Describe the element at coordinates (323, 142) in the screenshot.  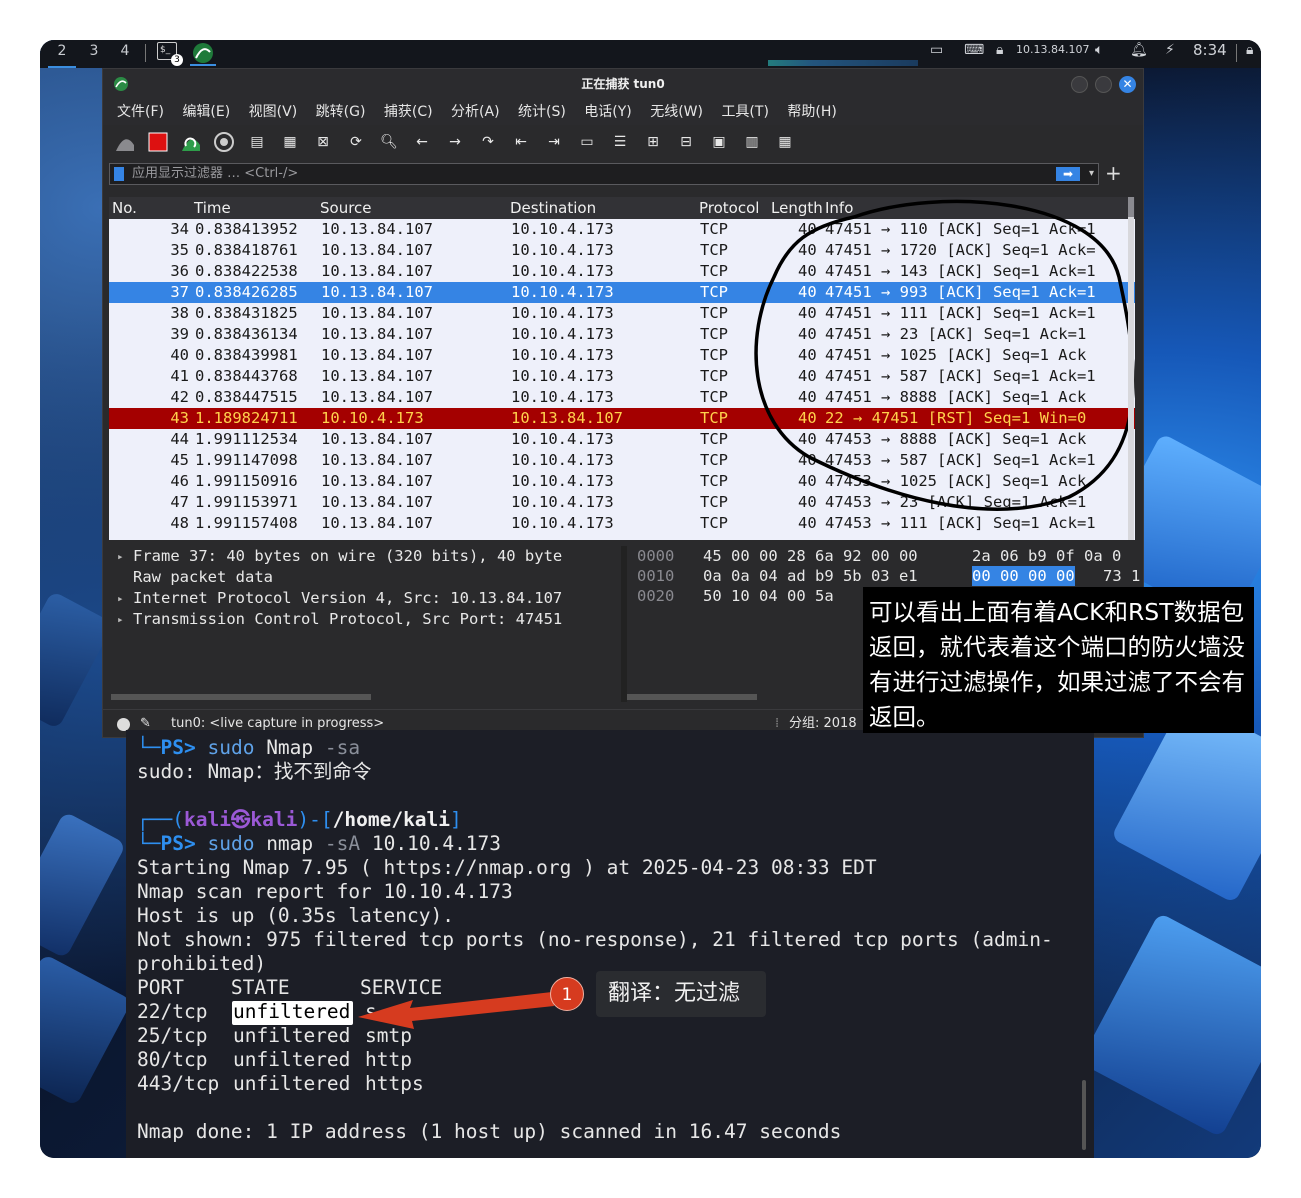
I see `close-file-icon: ⊠` at that location.